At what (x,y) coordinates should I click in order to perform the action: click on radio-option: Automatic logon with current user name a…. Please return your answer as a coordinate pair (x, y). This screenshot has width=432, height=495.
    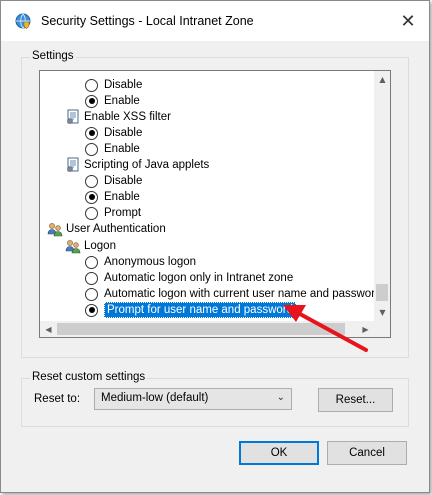
    Looking at the image, I should click on (233, 294).